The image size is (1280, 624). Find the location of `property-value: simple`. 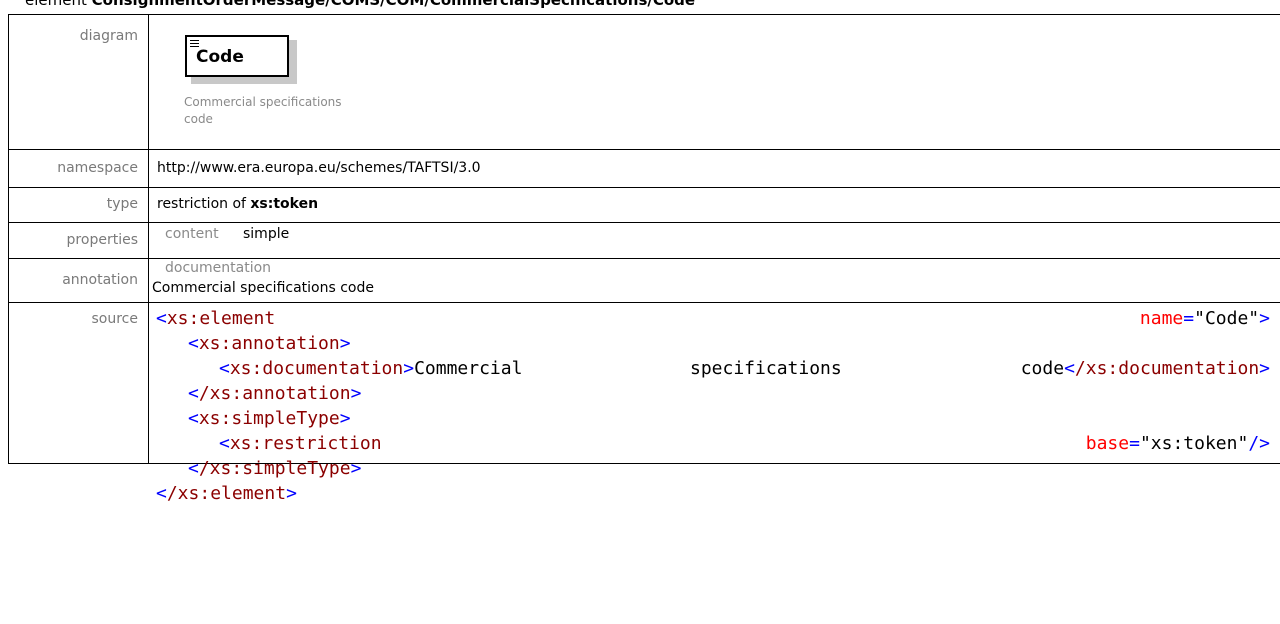

property-value: simple is located at coordinates (266, 234).